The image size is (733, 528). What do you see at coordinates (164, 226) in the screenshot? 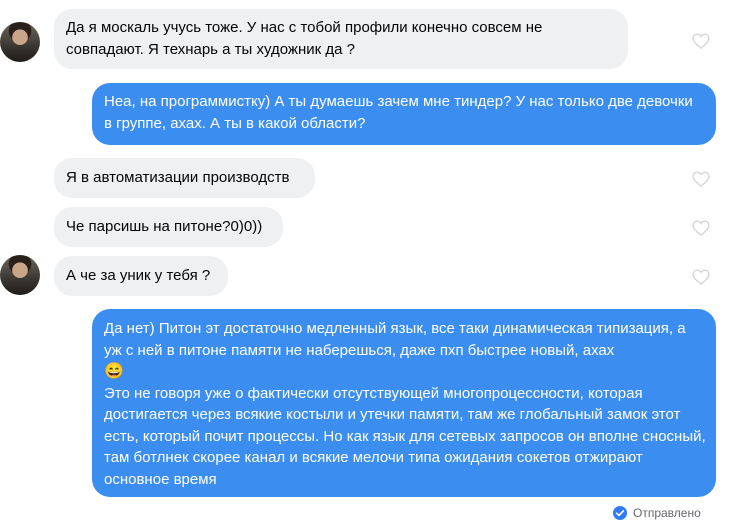
I see `message-text: Че парсишь на питоне?0)0))` at bounding box center [164, 226].